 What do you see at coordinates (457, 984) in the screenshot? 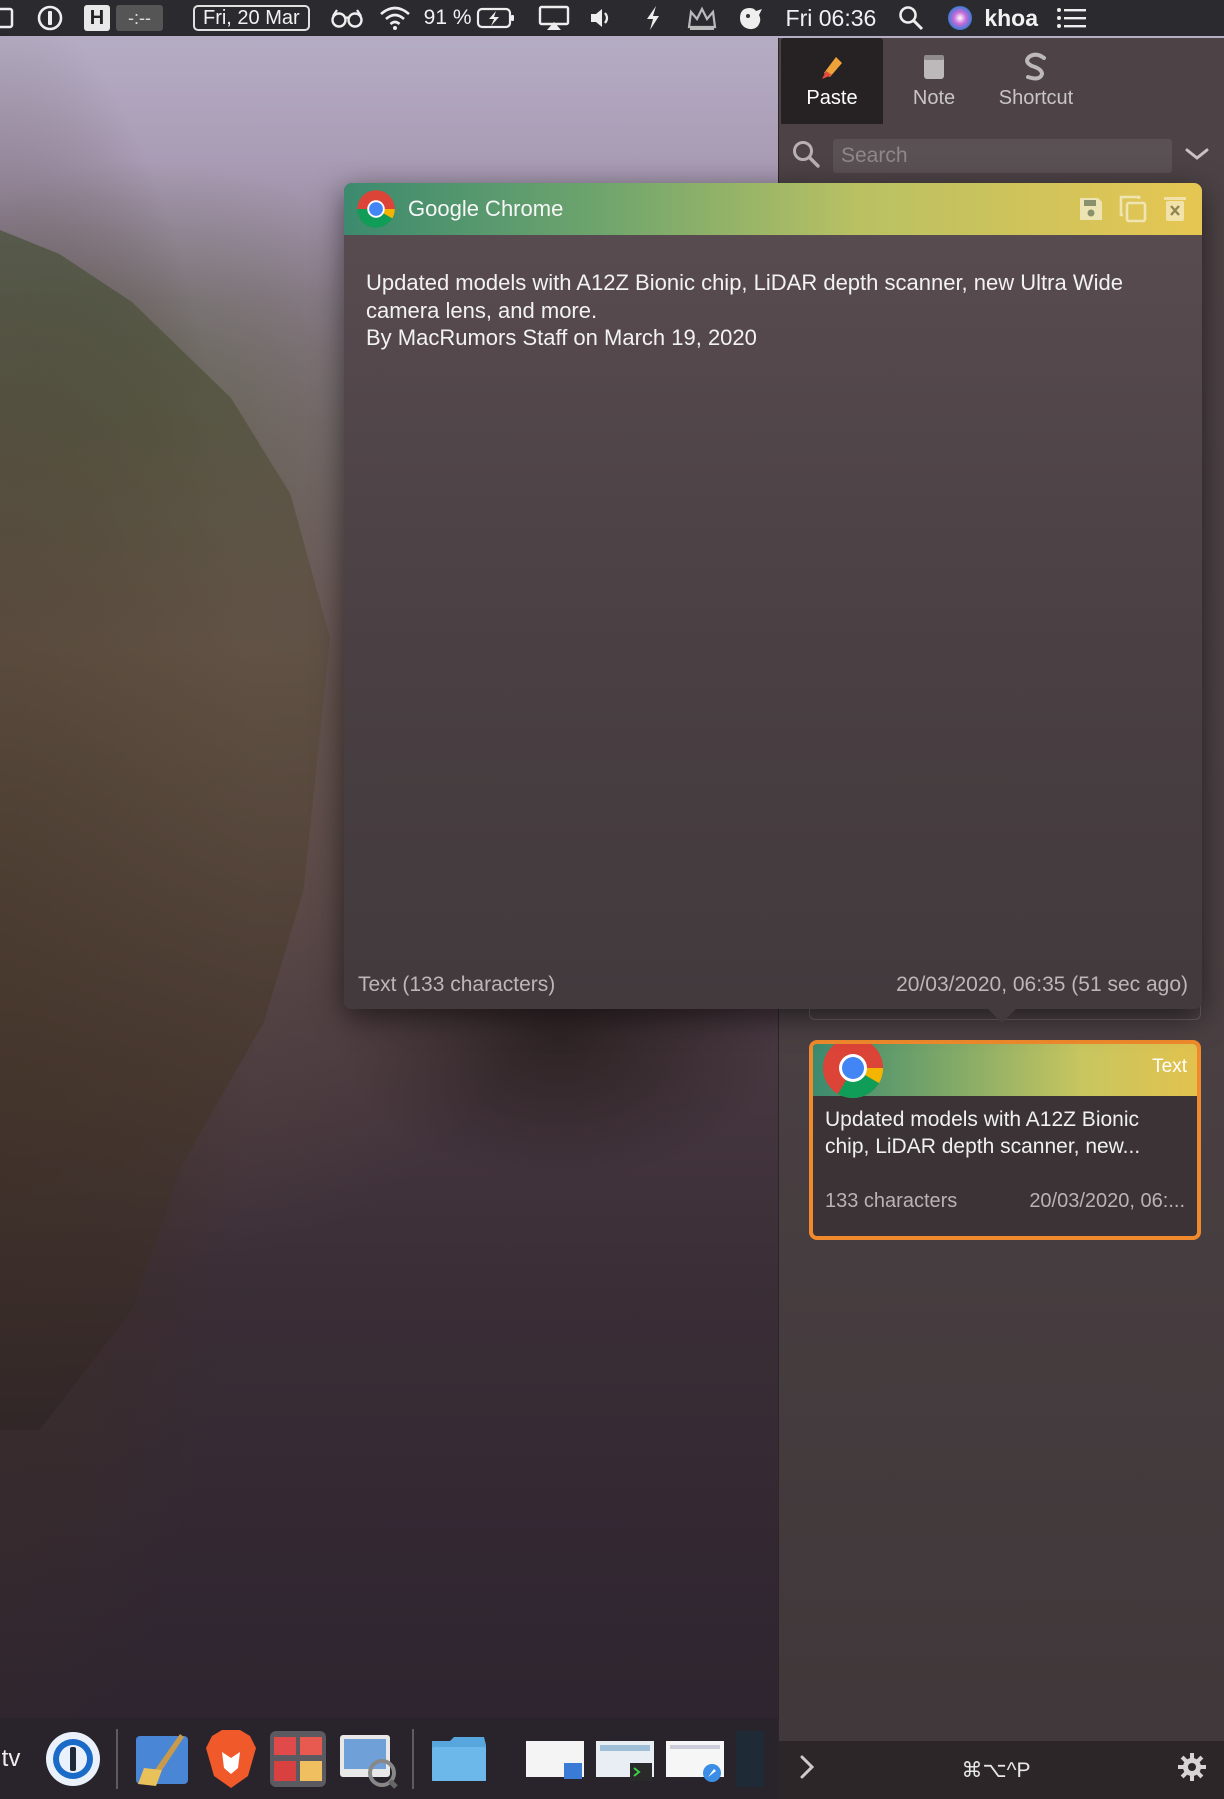
I see `popup-type-info: Text (133 characters)` at bounding box center [457, 984].